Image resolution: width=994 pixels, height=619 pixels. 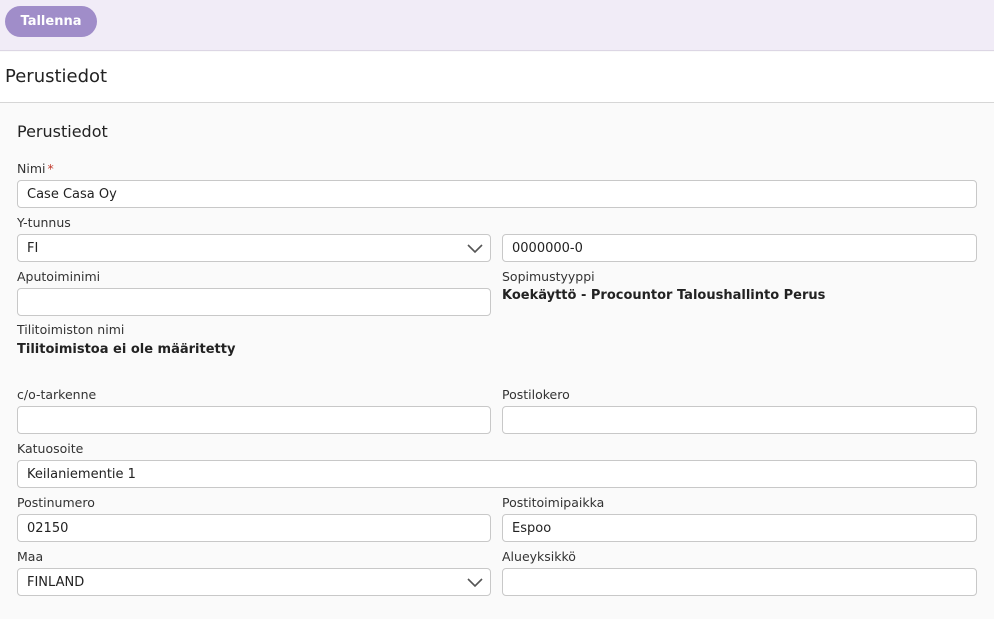 I want to click on postilokero-input, so click(x=739, y=420).